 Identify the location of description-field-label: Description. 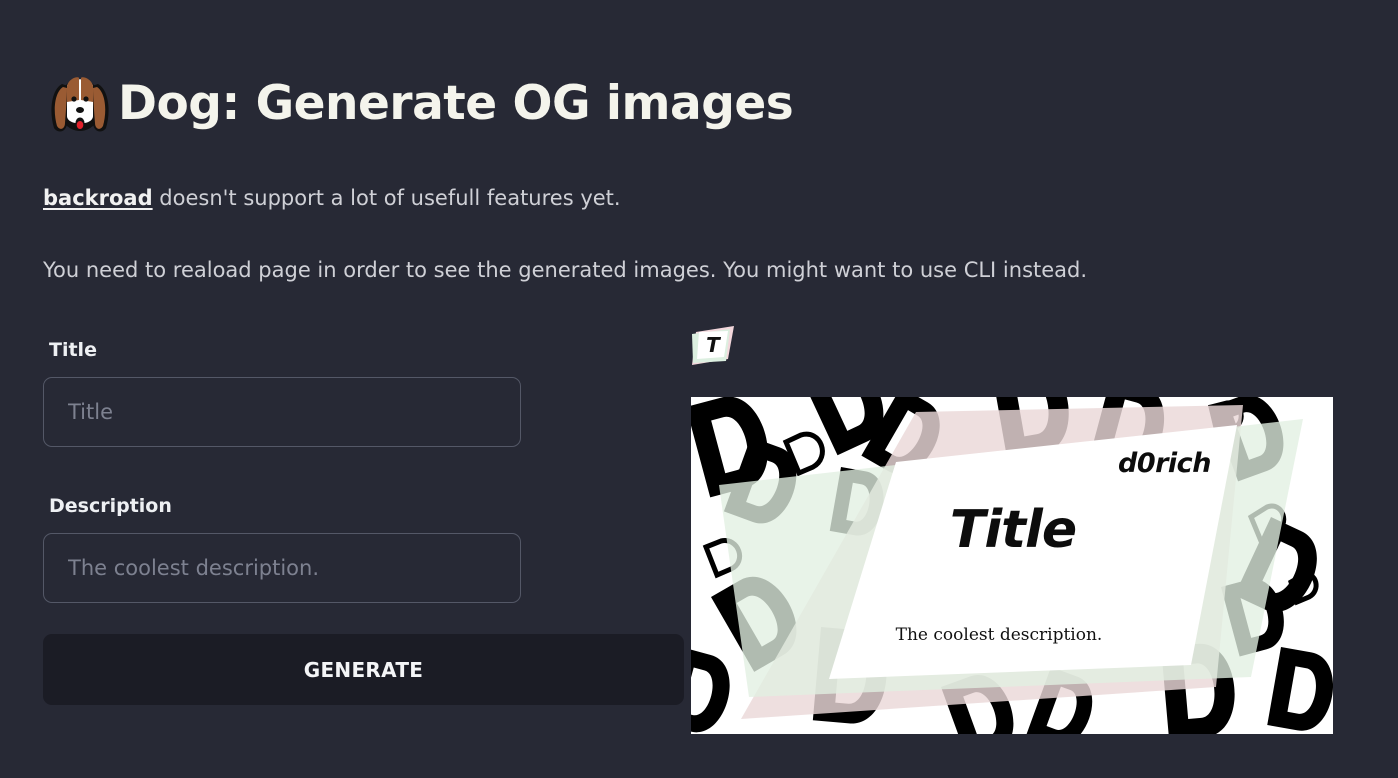
(110, 506).